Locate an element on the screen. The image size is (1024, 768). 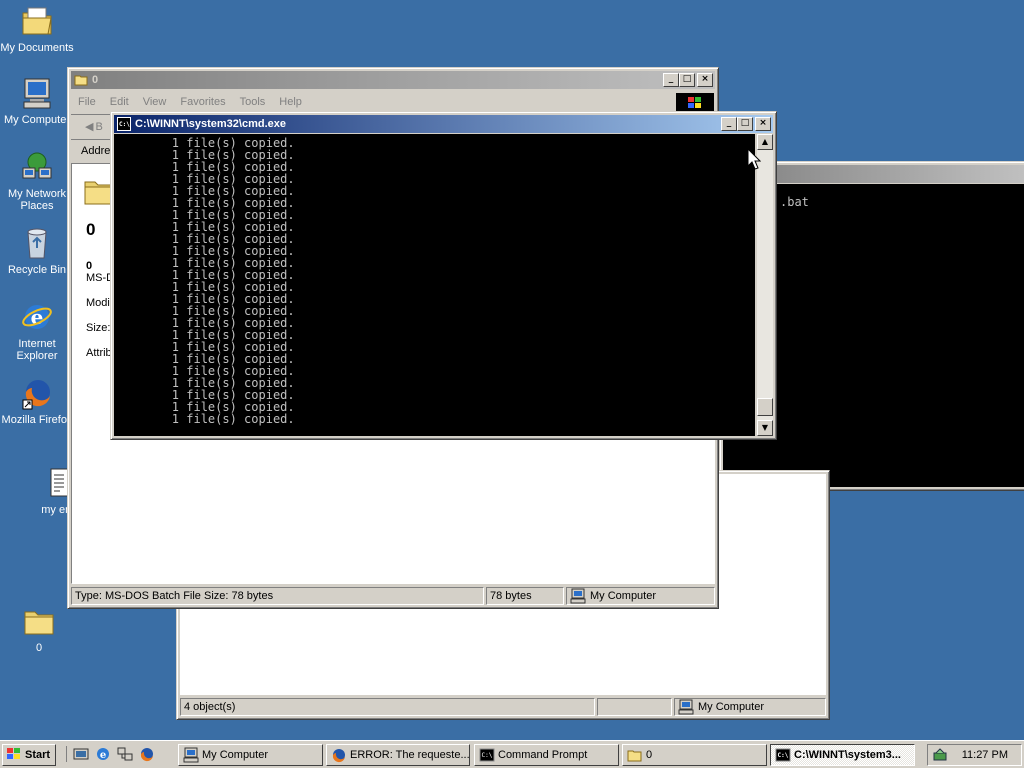
console-text: .bat is located at coordinates (794, 202).